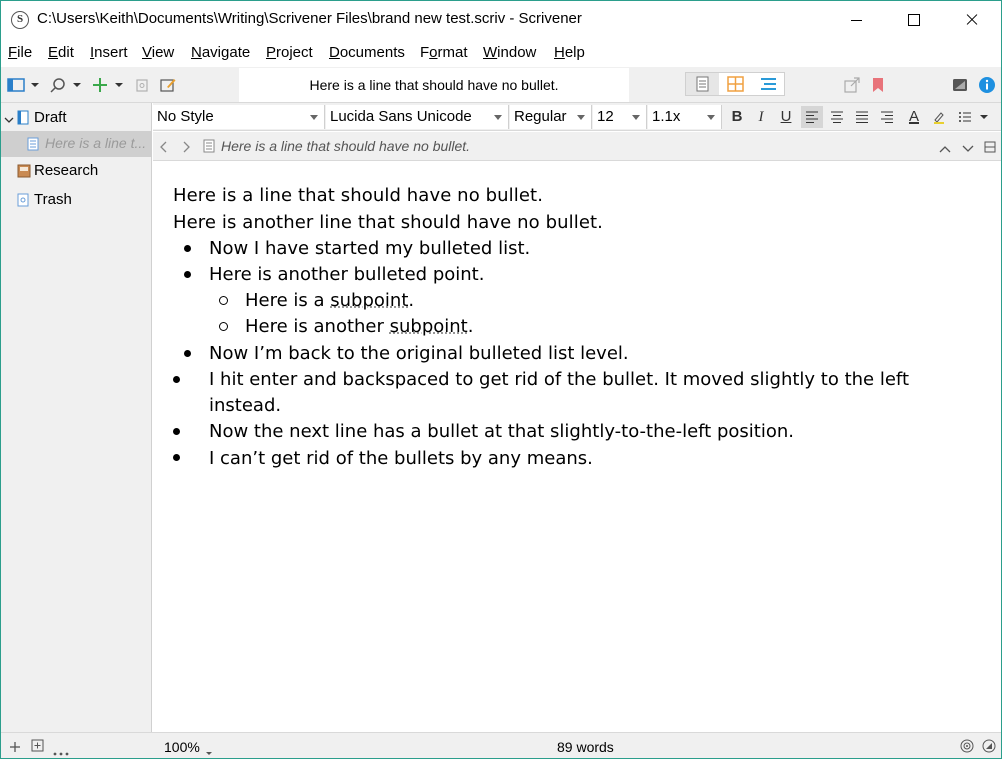 The height and width of the screenshot is (759, 1002). I want to click on menu-access-key: V, so click(147, 52).